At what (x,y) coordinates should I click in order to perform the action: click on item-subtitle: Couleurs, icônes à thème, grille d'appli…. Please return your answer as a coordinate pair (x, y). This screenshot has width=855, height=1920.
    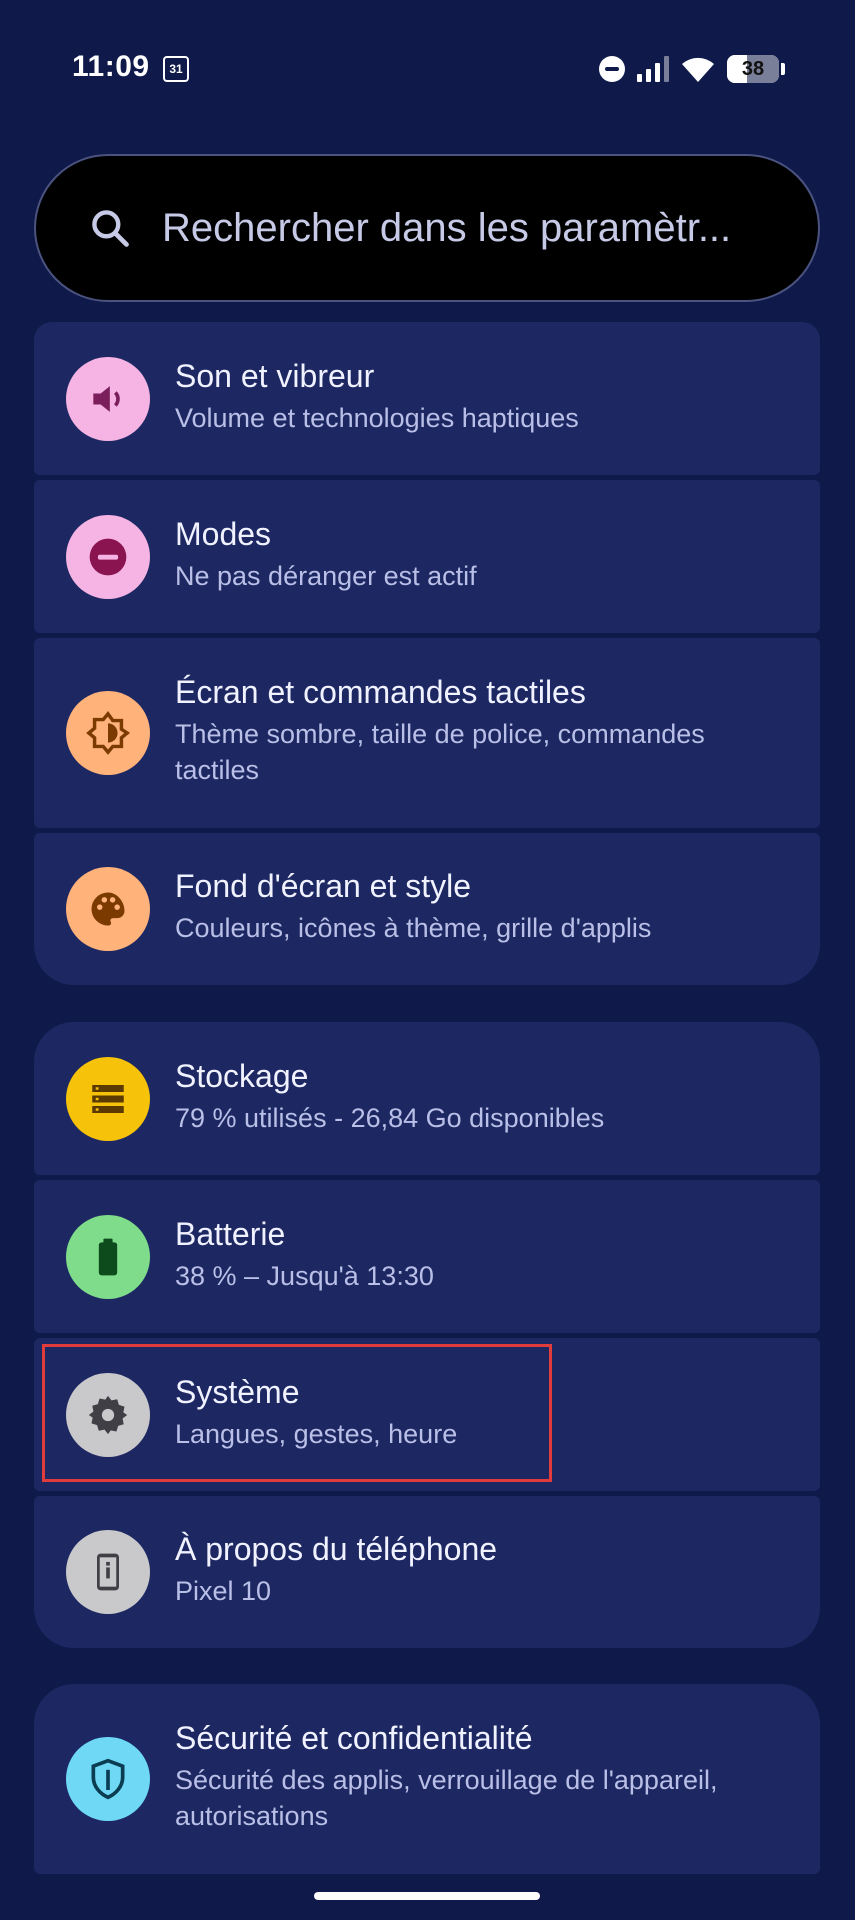
    Looking at the image, I should click on (413, 928).